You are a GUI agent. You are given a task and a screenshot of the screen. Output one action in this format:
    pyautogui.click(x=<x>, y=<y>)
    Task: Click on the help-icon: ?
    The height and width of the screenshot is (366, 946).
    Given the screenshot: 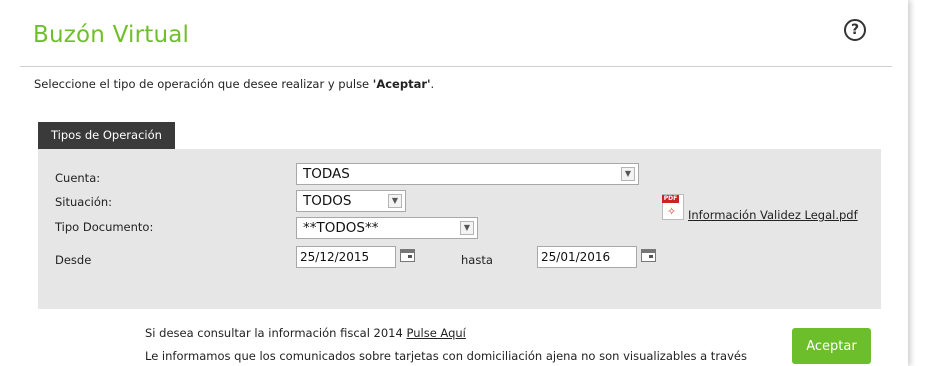 What is the action you would take?
    pyautogui.click(x=855, y=30)
    